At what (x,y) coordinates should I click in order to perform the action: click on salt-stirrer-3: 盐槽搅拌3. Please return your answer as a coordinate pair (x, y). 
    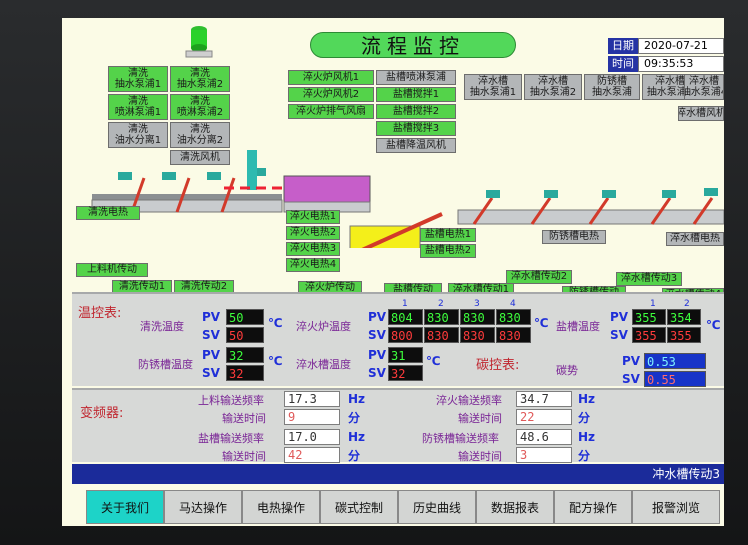
    Looking at the image, I should click on (416, 128).